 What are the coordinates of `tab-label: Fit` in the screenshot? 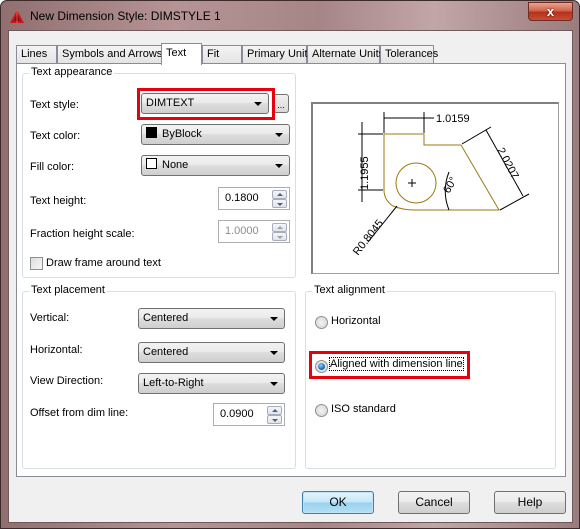 It's located at (213, 54).